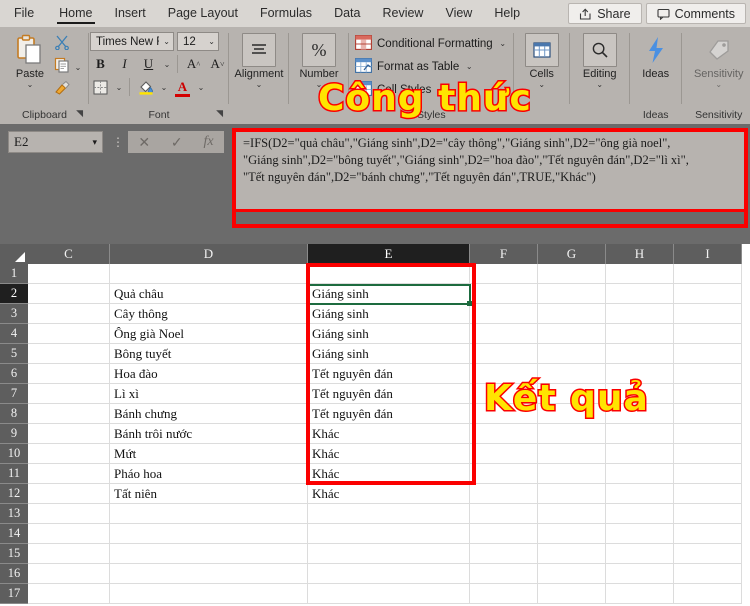 The image size is (750, 606). I want to click on cell-F13, so click(504, 514).